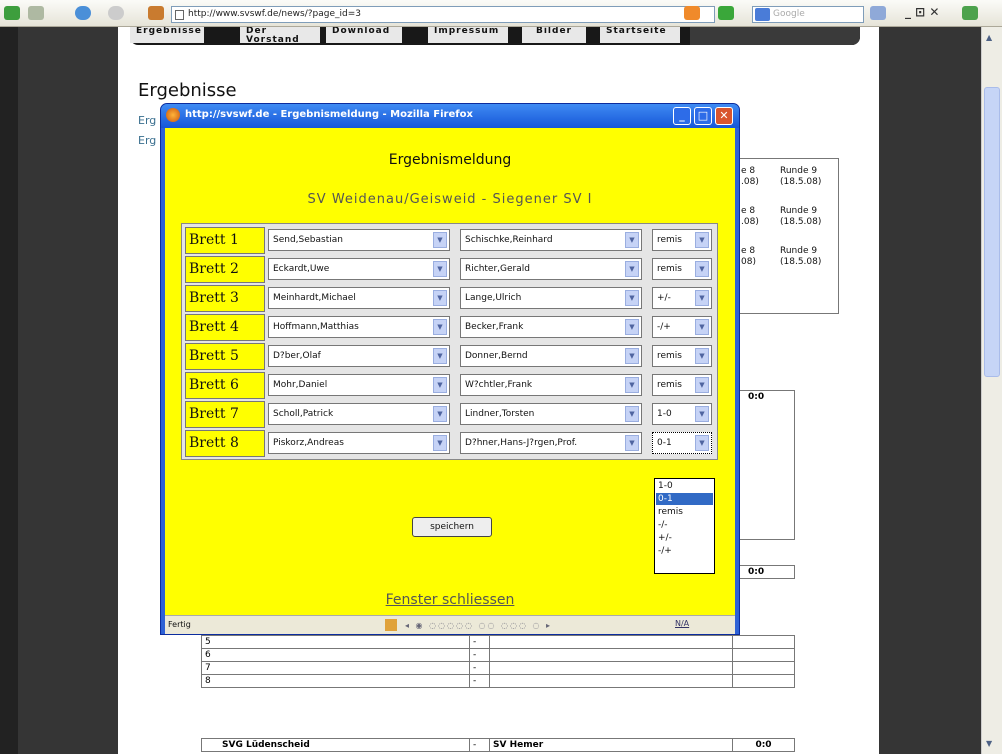 This screenshot has height=754, width=1002. I want to click on window-controls-icon: _ ⊡ ✕, so click(922, 12).